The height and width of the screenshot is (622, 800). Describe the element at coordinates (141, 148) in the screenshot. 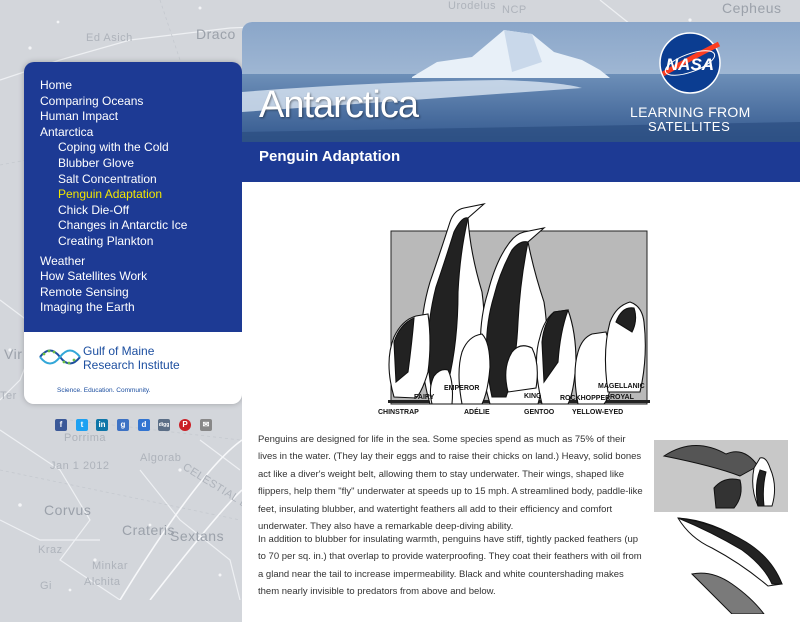

I see `nav-subitem-coping-with-the-cold: Coping with the Cold` at that location.